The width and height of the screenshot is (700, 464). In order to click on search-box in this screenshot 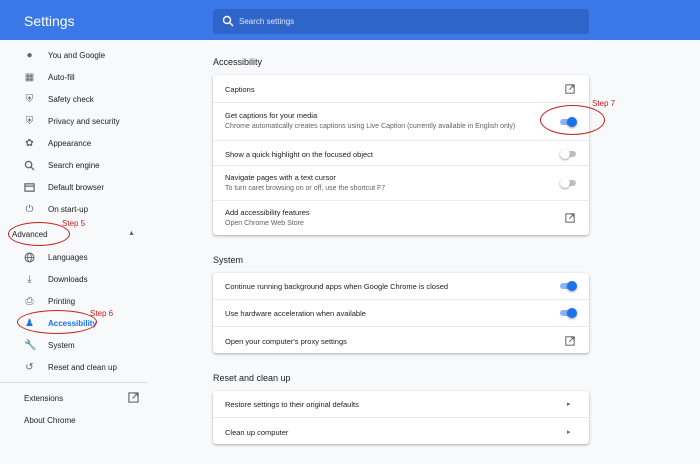, I will do `click(401, 21)`.